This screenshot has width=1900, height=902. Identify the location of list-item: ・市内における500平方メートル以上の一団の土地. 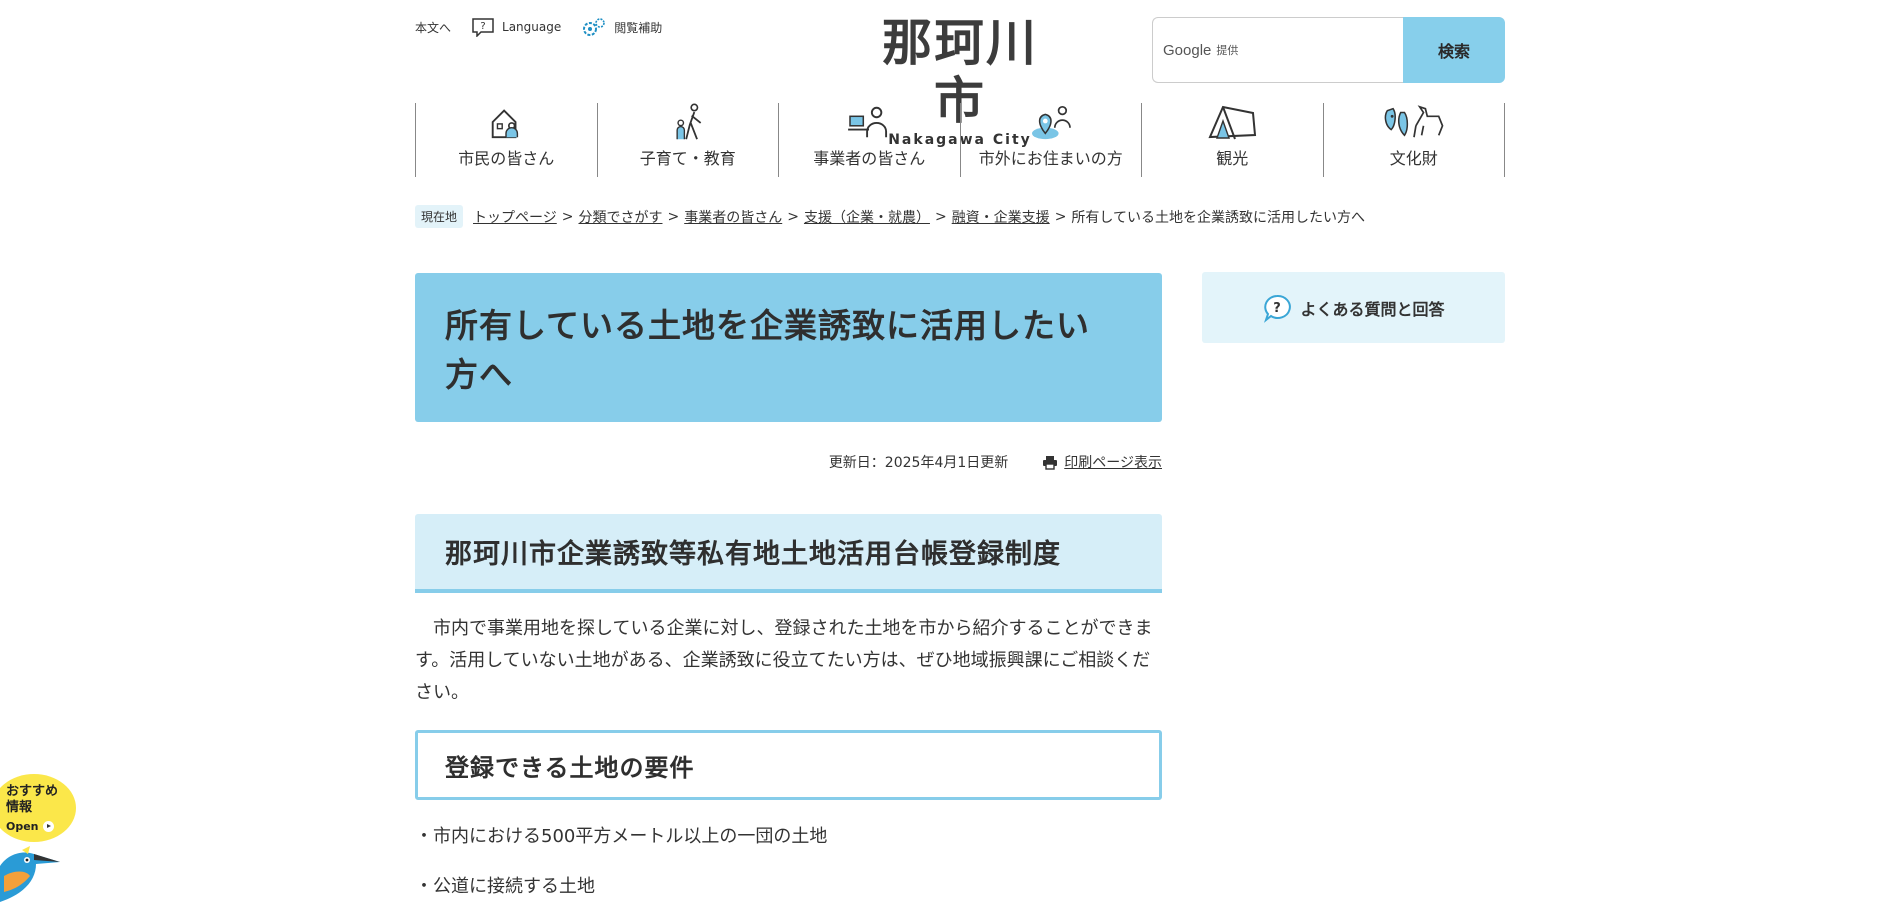
(621, 836).